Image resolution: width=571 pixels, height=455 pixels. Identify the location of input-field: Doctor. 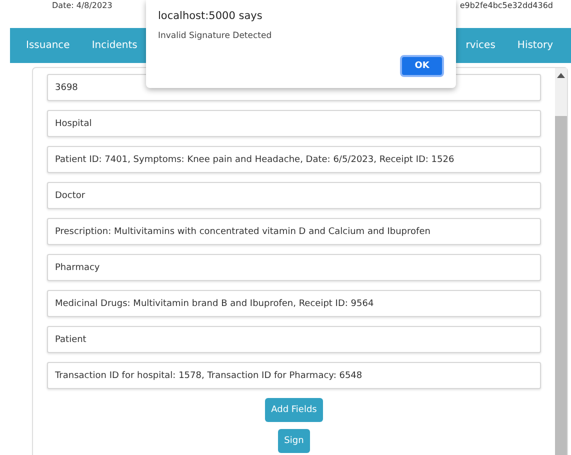
(294, 195).